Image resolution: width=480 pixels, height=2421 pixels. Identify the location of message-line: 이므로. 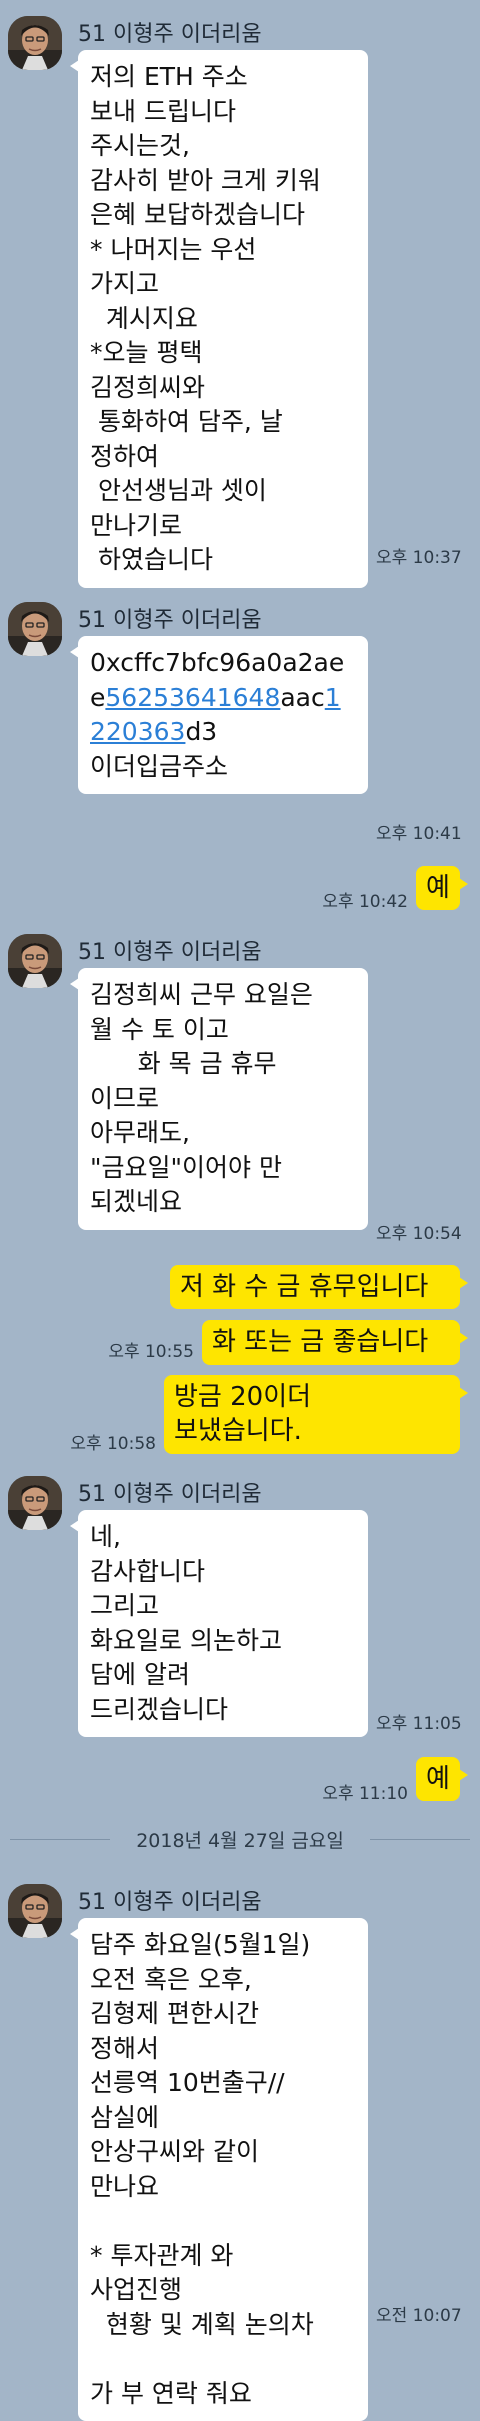
(125, 1098).